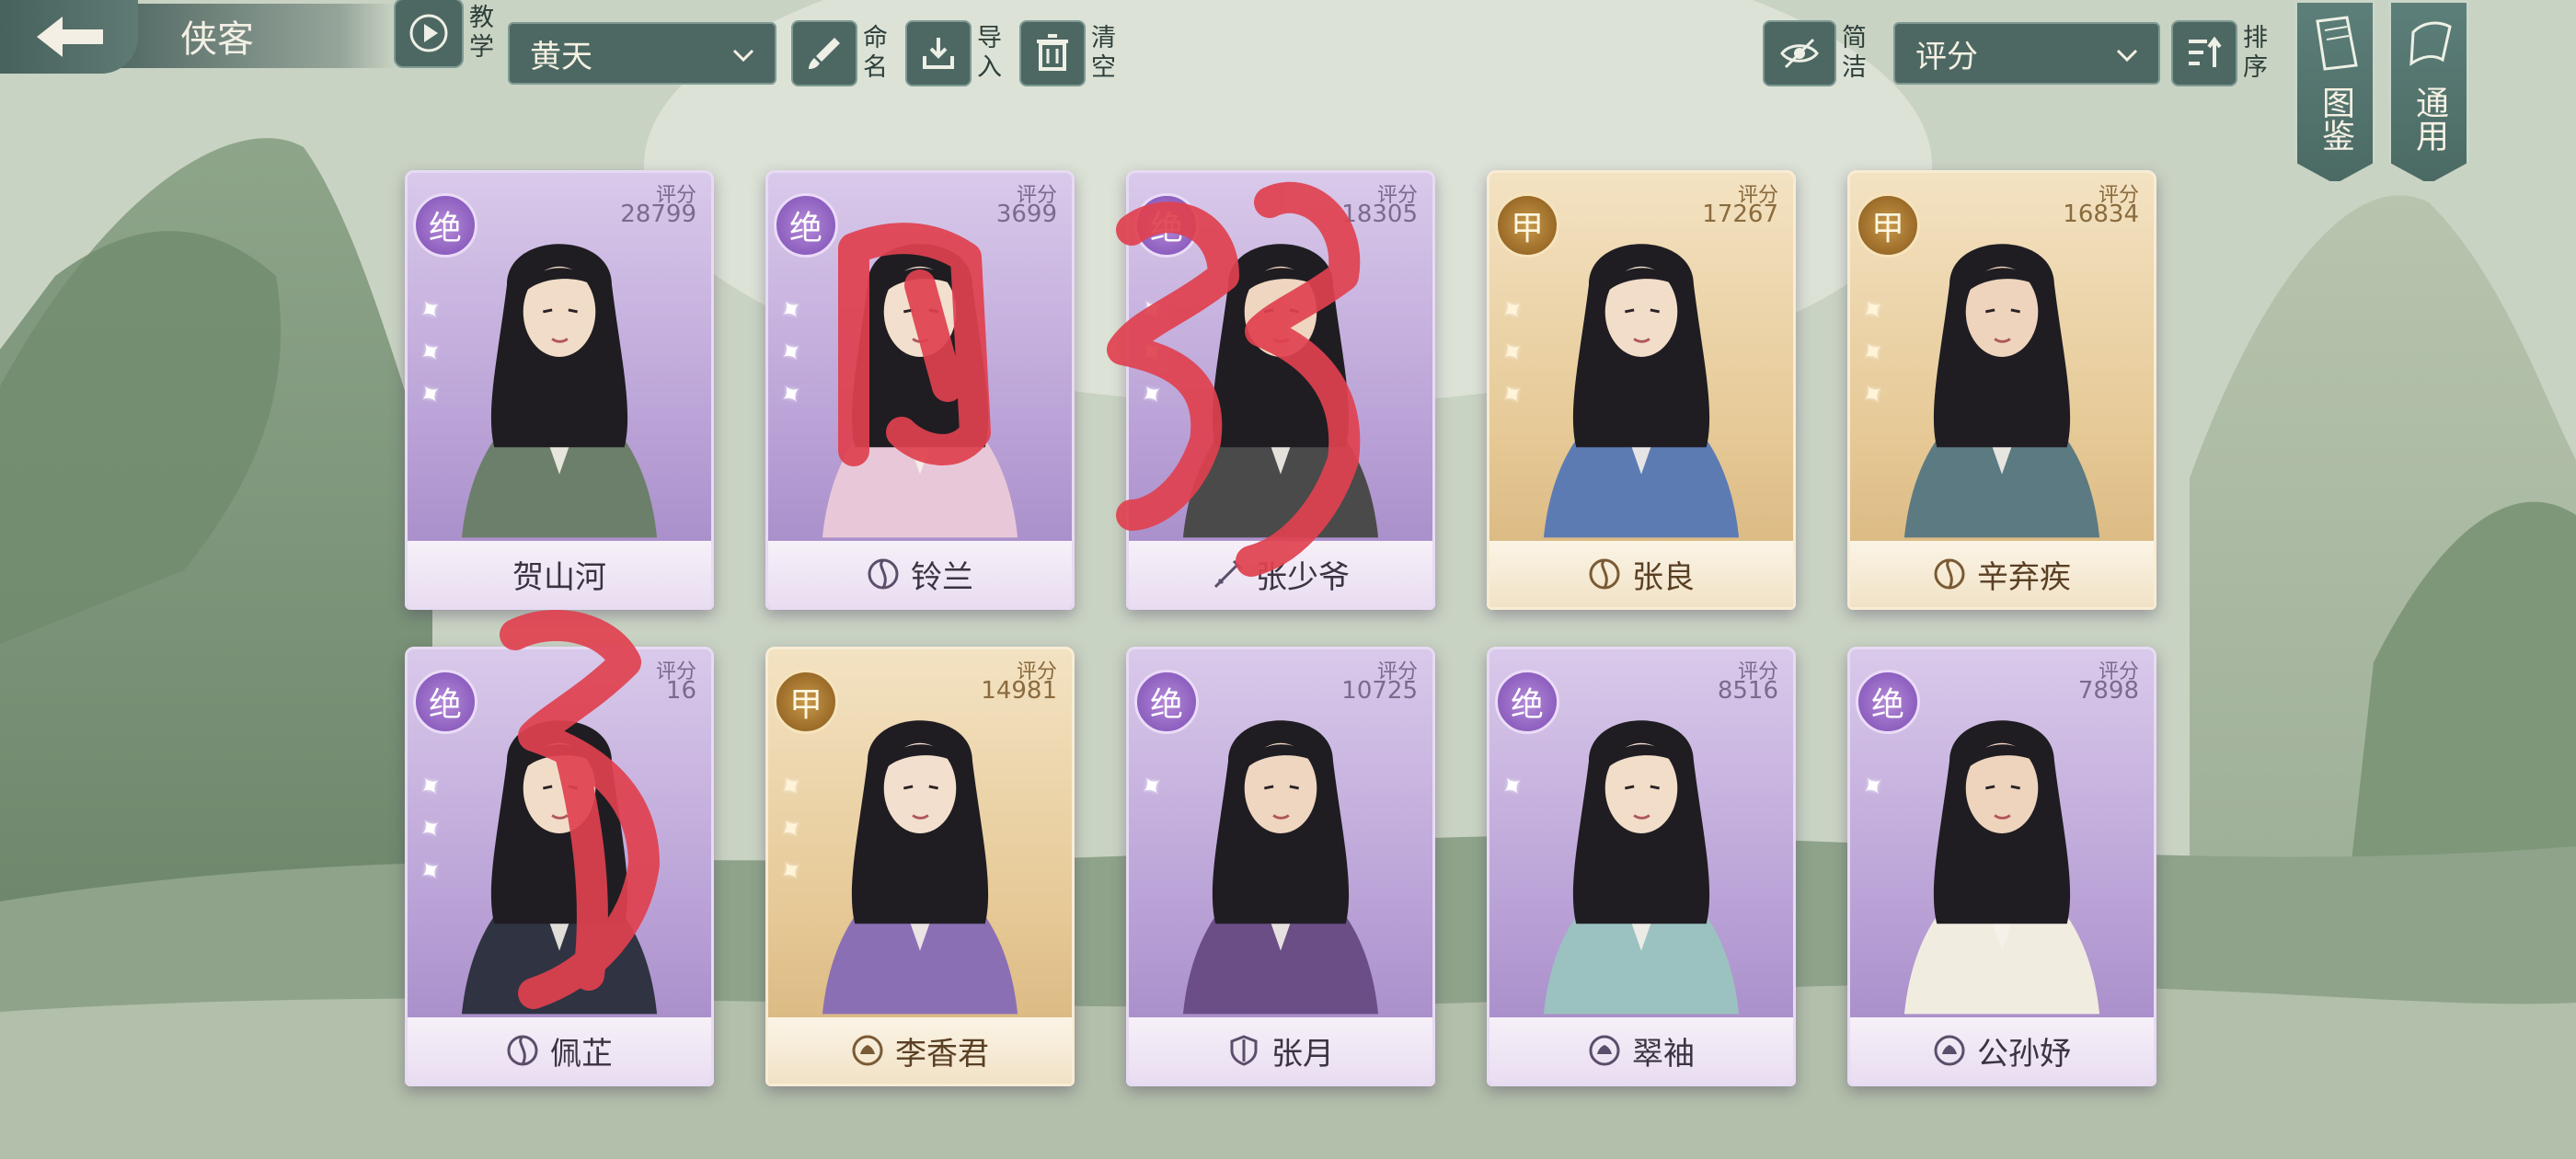 This screenshot has width=2576, height=1159. Describe the element at coordinates (1641, 866) in the screenshot. I see `character-card: 评分 8516 绝 ✦ 翠袖` at that location.